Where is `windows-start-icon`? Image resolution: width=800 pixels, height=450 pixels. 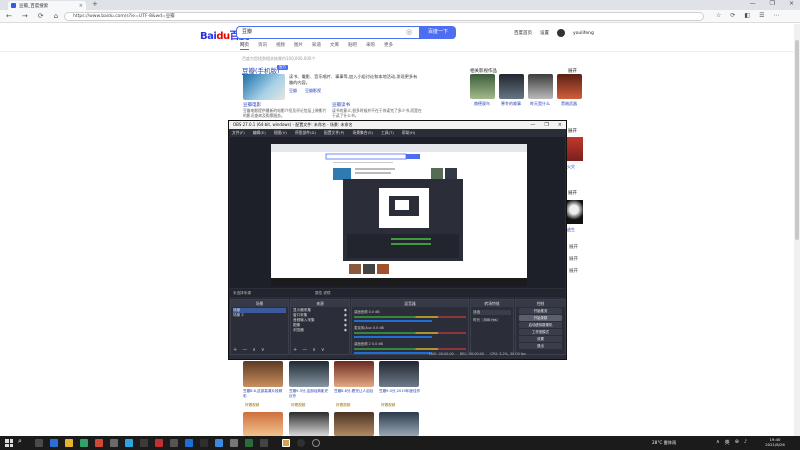
windows-start-icon is located at coordinates (9, 443).